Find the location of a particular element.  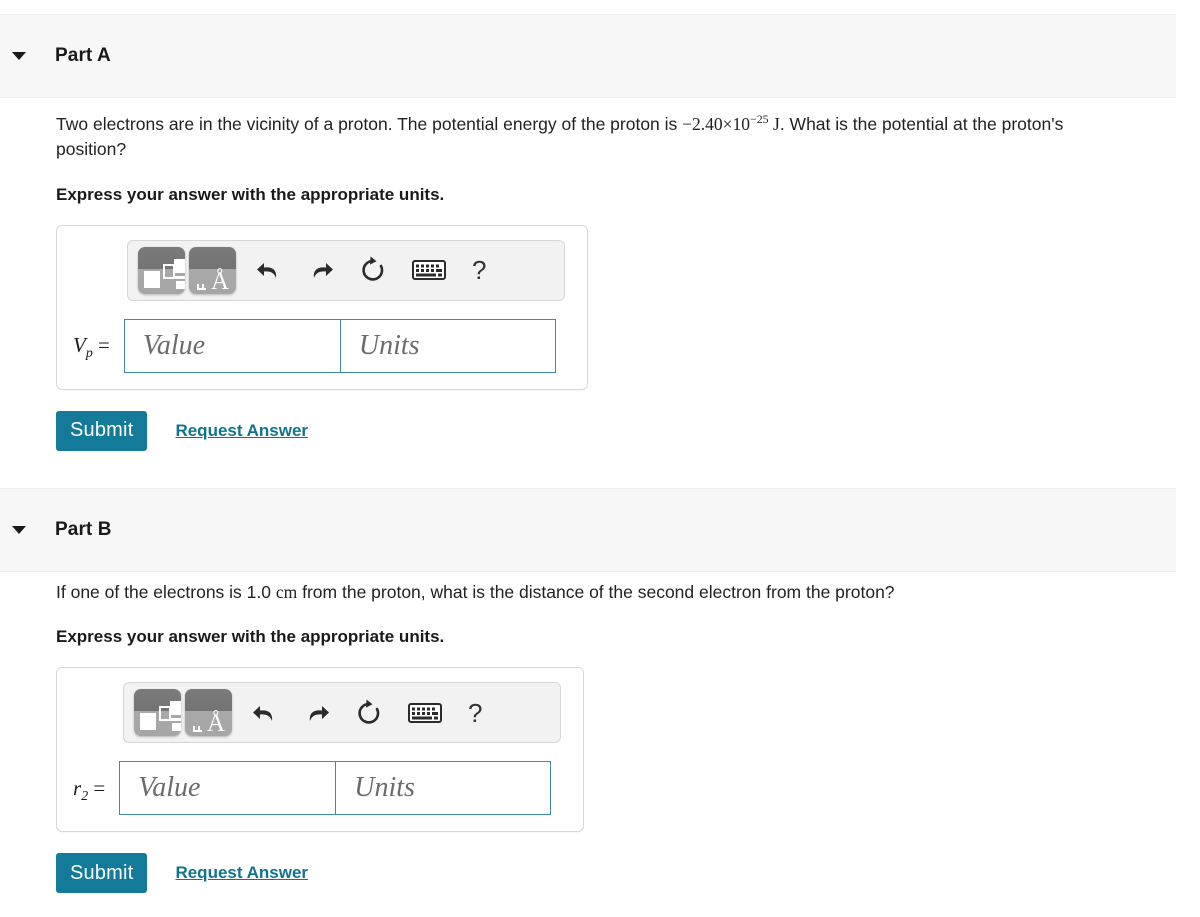

variable-label-a: Vp = is located at coordinates (91, 347).